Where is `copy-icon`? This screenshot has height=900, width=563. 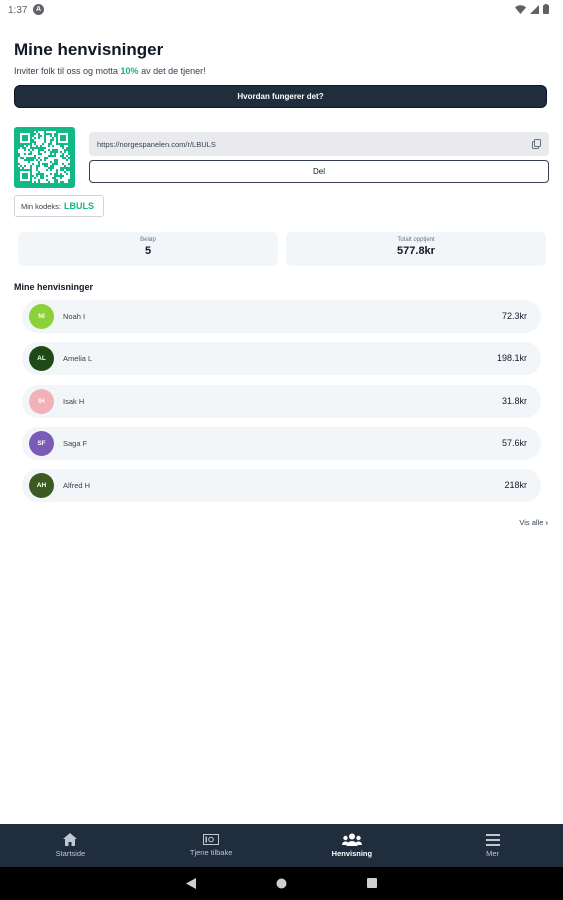
copy-icon is located at coordinates (536, 144).